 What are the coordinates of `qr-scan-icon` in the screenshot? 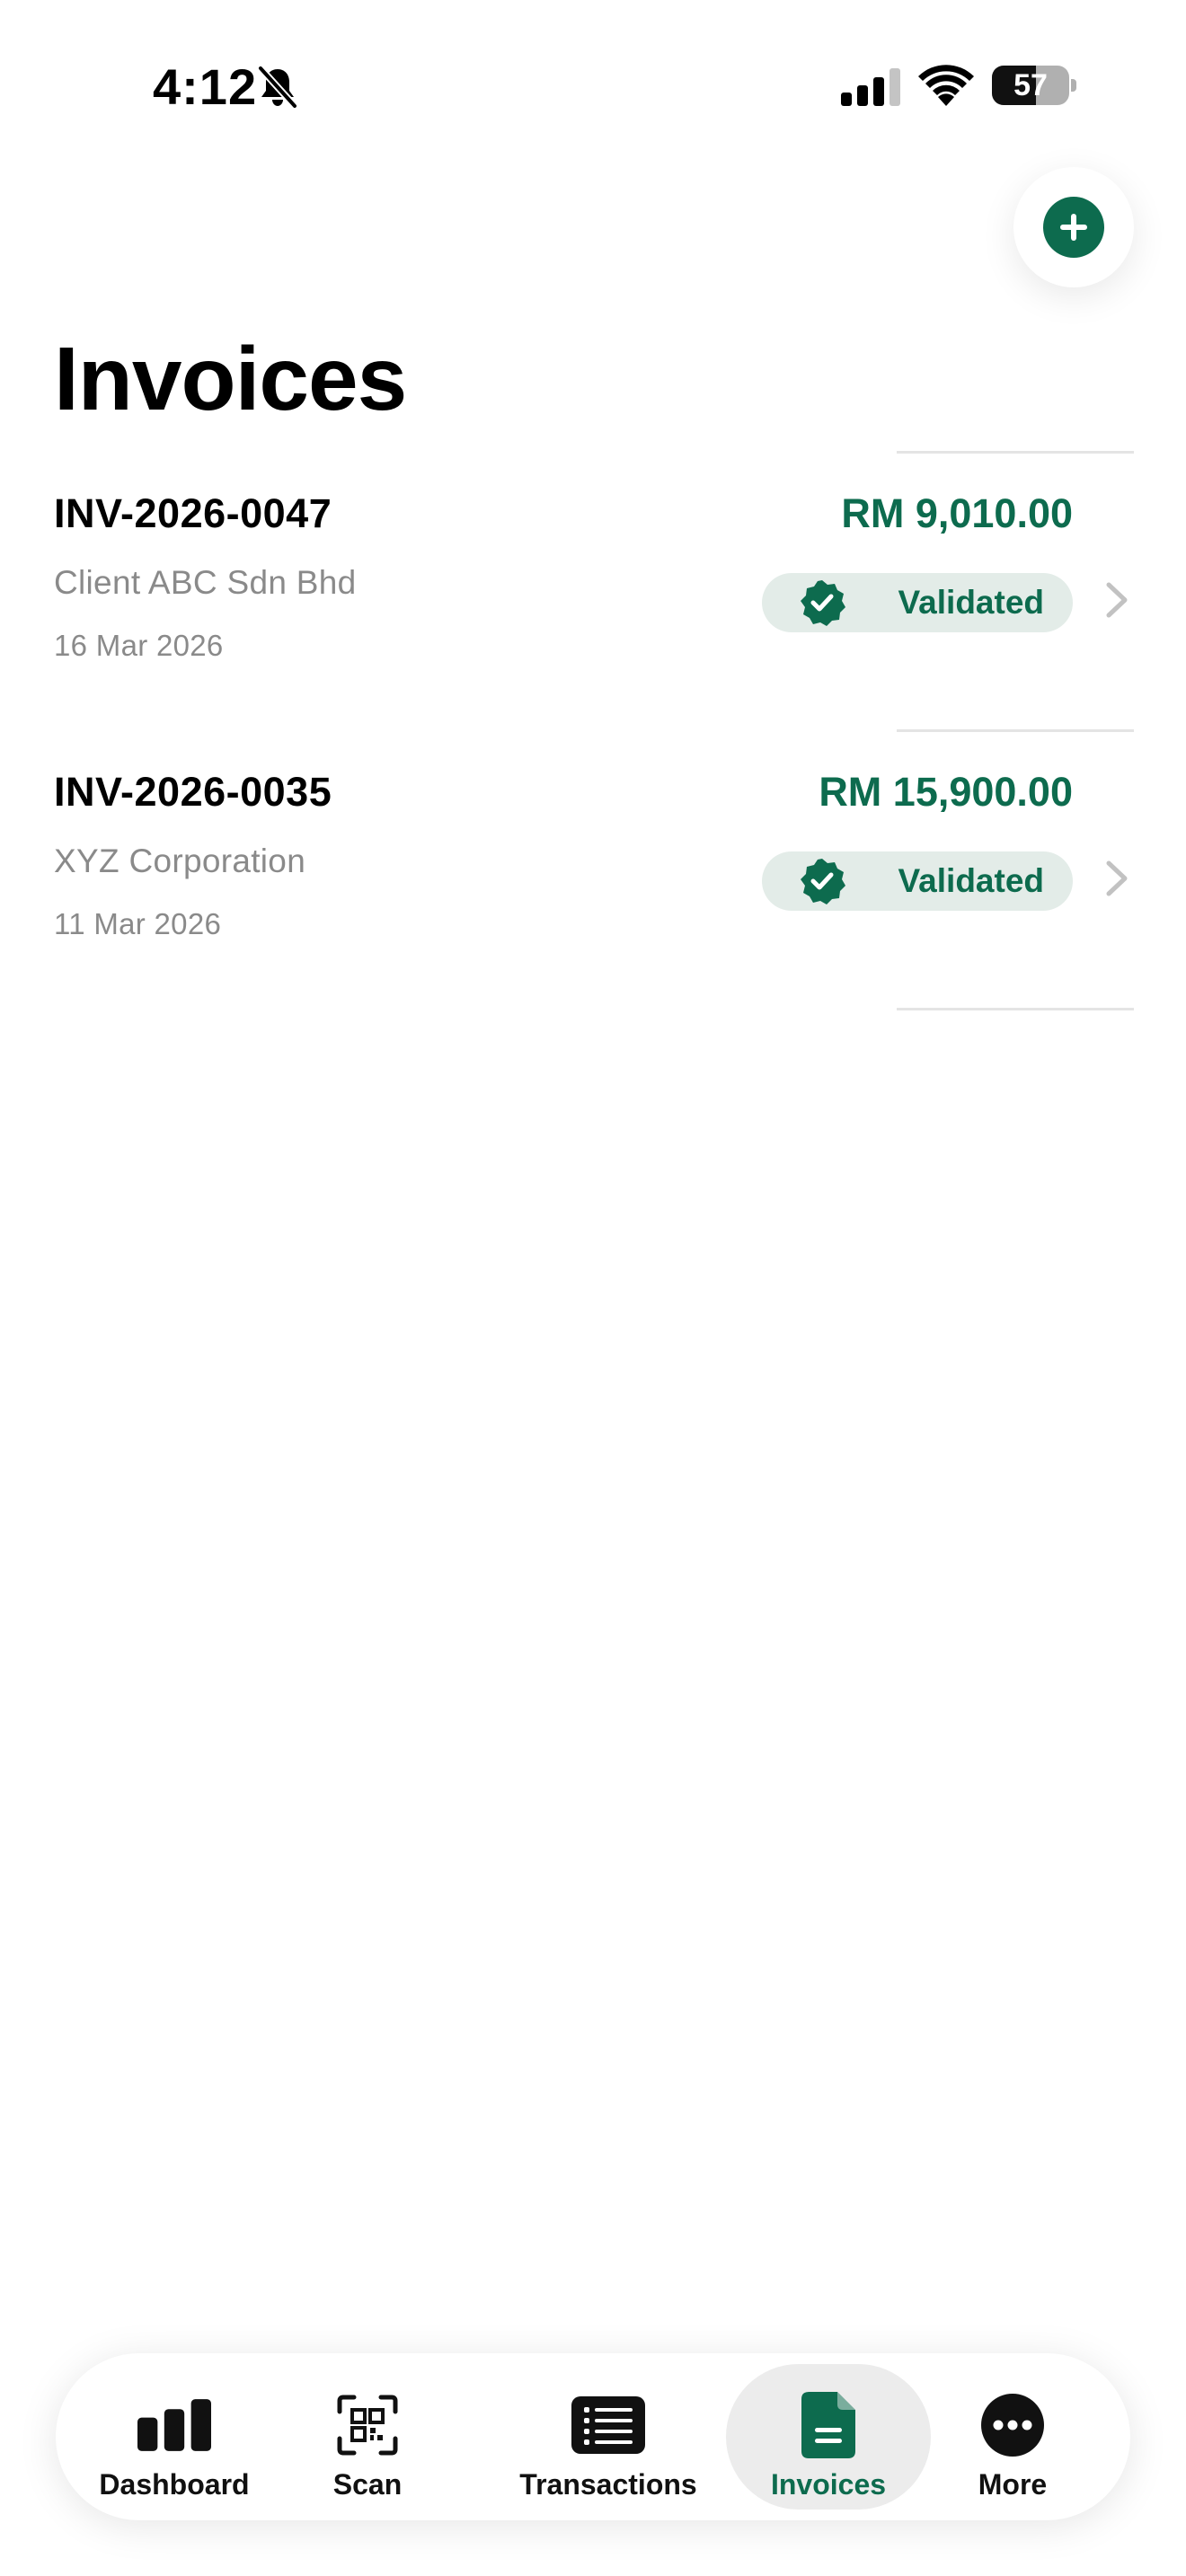 It's located at (367, 2425).